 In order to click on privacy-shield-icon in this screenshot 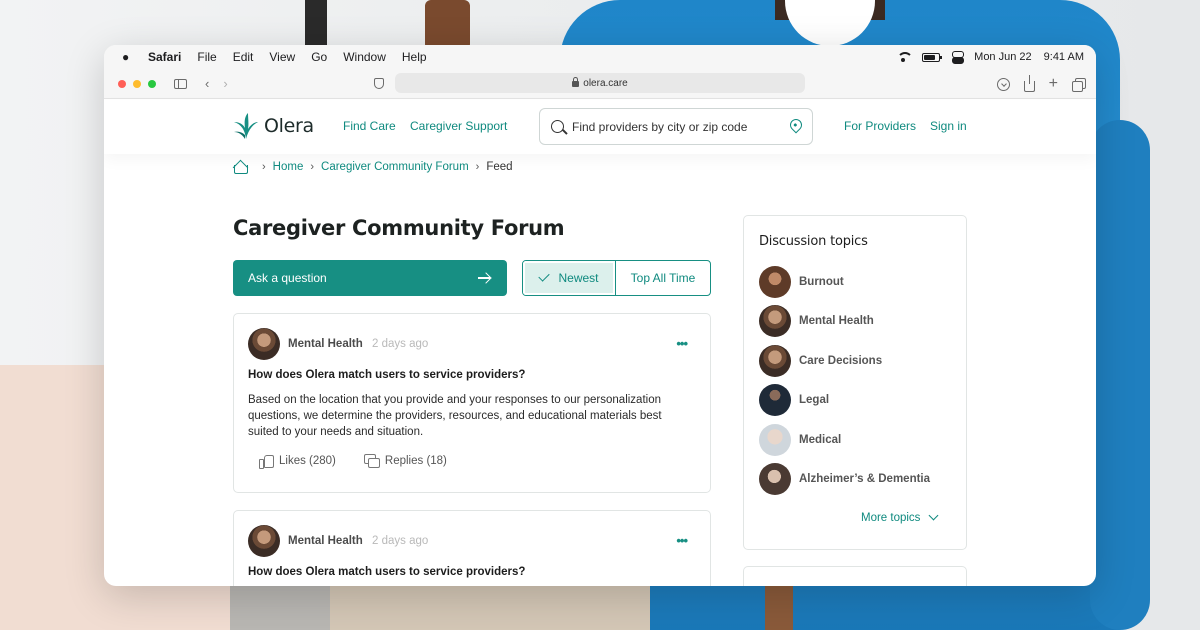, I will do `click(379, 83)`.